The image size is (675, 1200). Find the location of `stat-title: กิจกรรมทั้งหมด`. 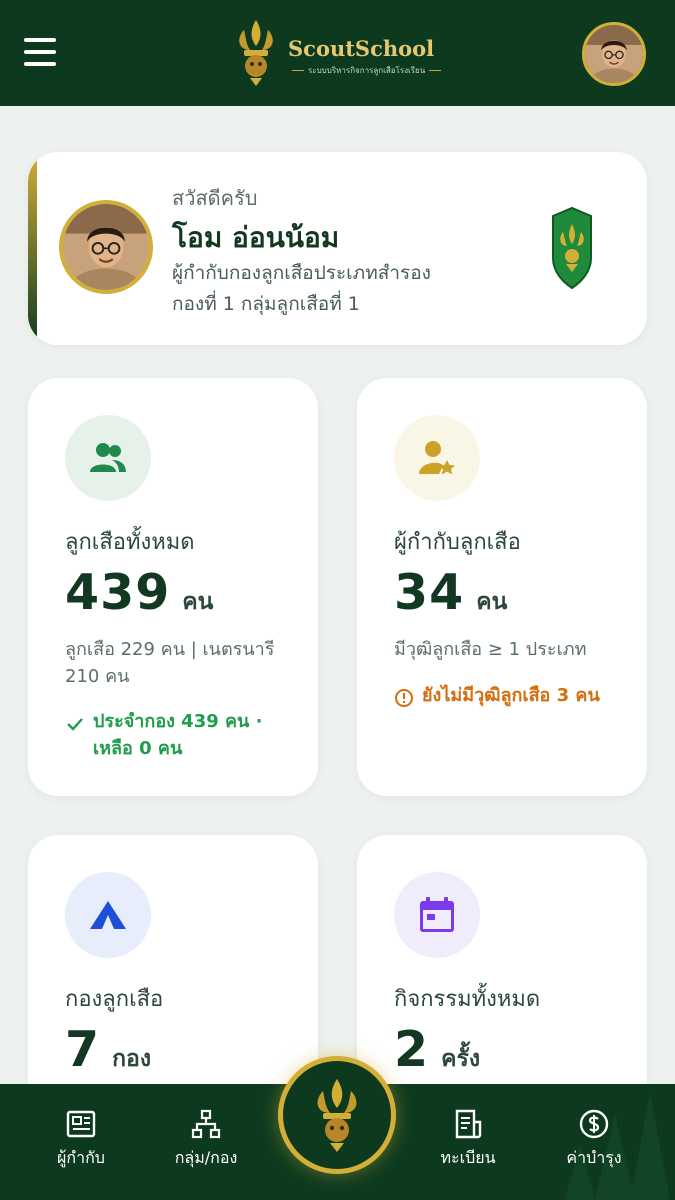

stat-title: กิจกรรมทั้งหมด is located at coordinates (467, 999).